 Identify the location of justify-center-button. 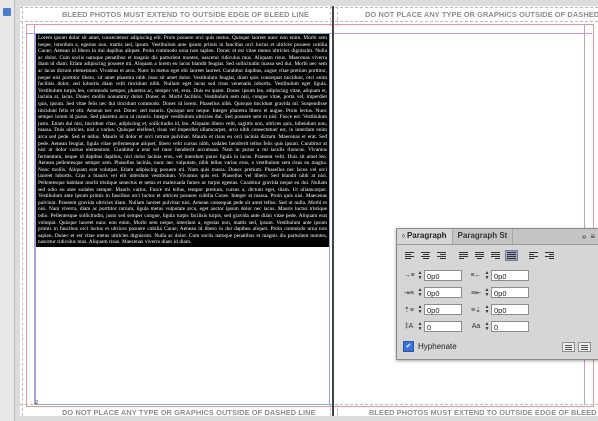
(479, 255).